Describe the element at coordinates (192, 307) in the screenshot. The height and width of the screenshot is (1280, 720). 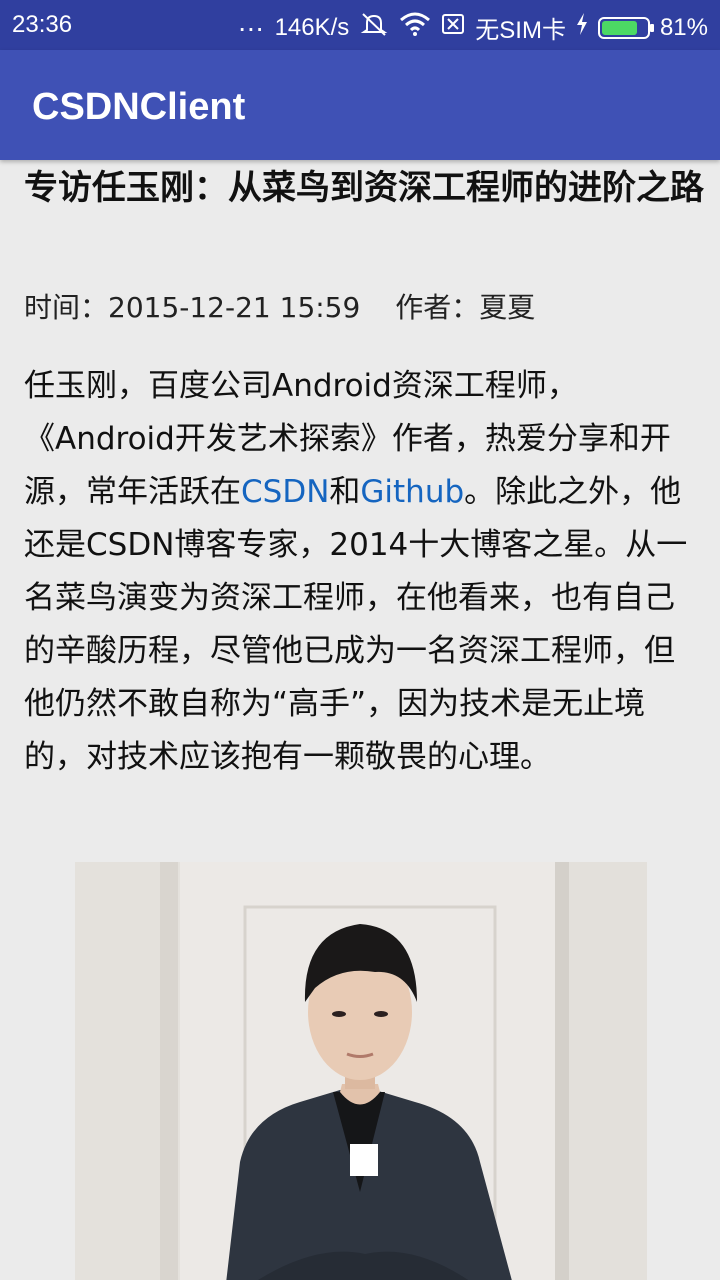
I see `publish-time: 时间：2015-12-21 15:59` at that location.